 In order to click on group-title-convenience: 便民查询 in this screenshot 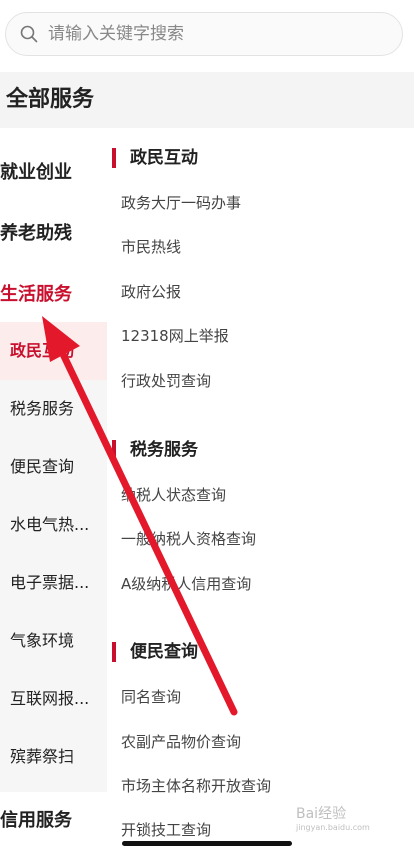, I will do `click(155, 652)`.